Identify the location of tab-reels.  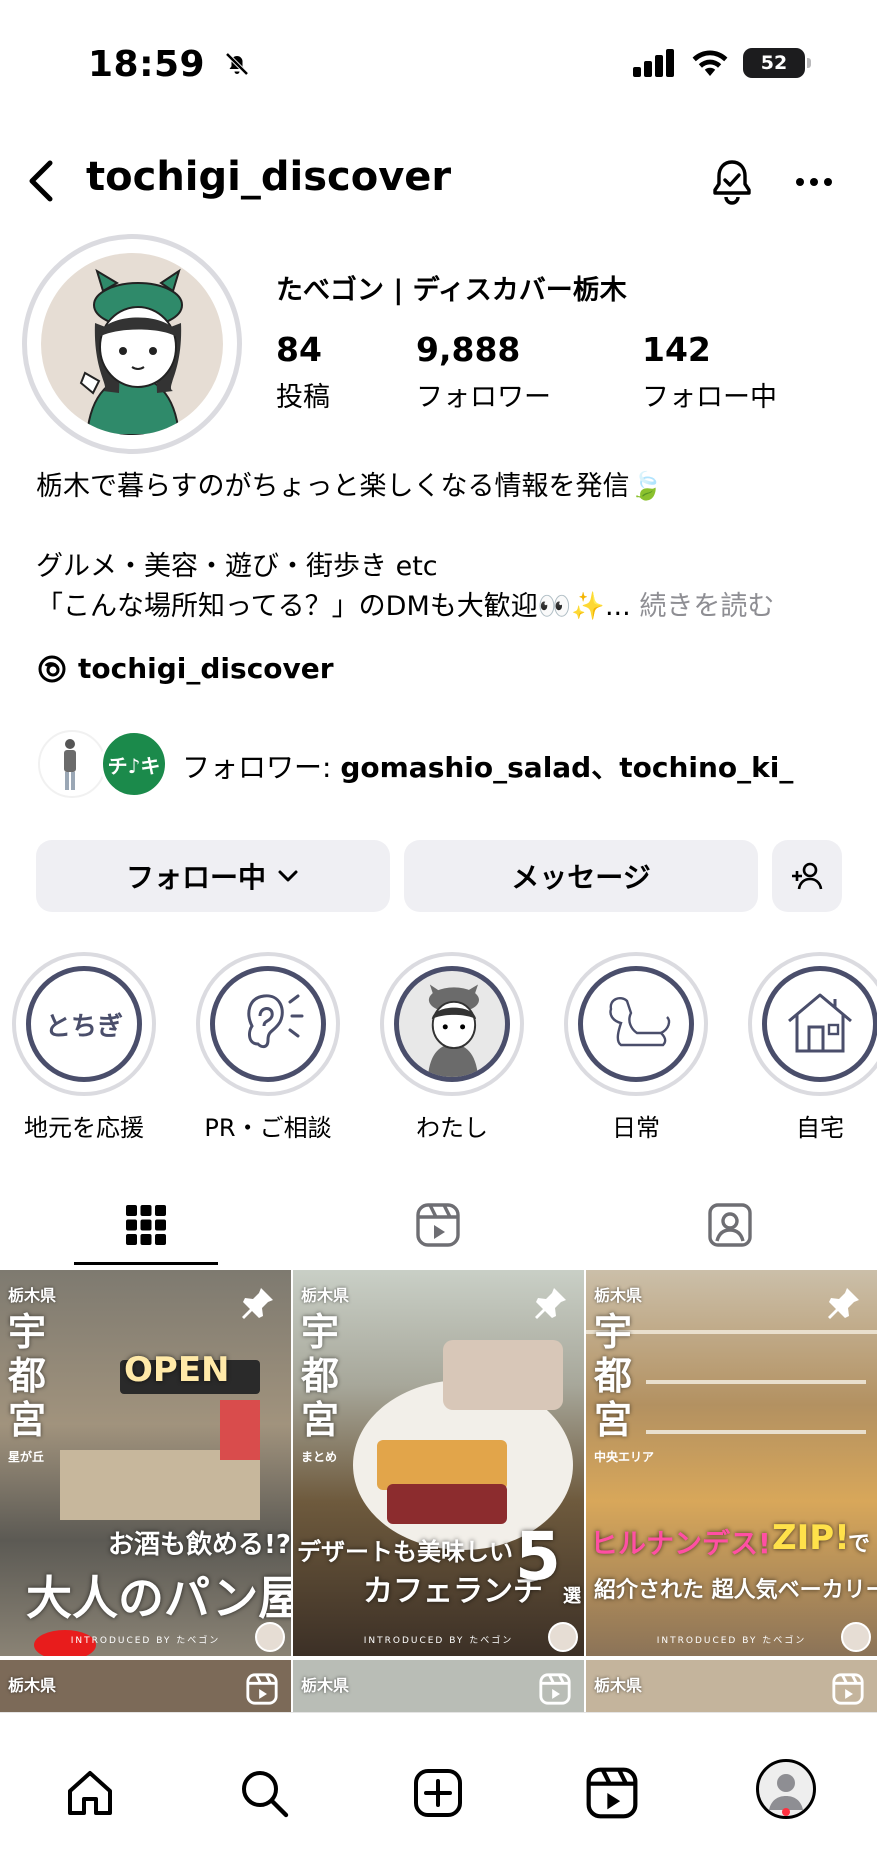
(438, 1225).